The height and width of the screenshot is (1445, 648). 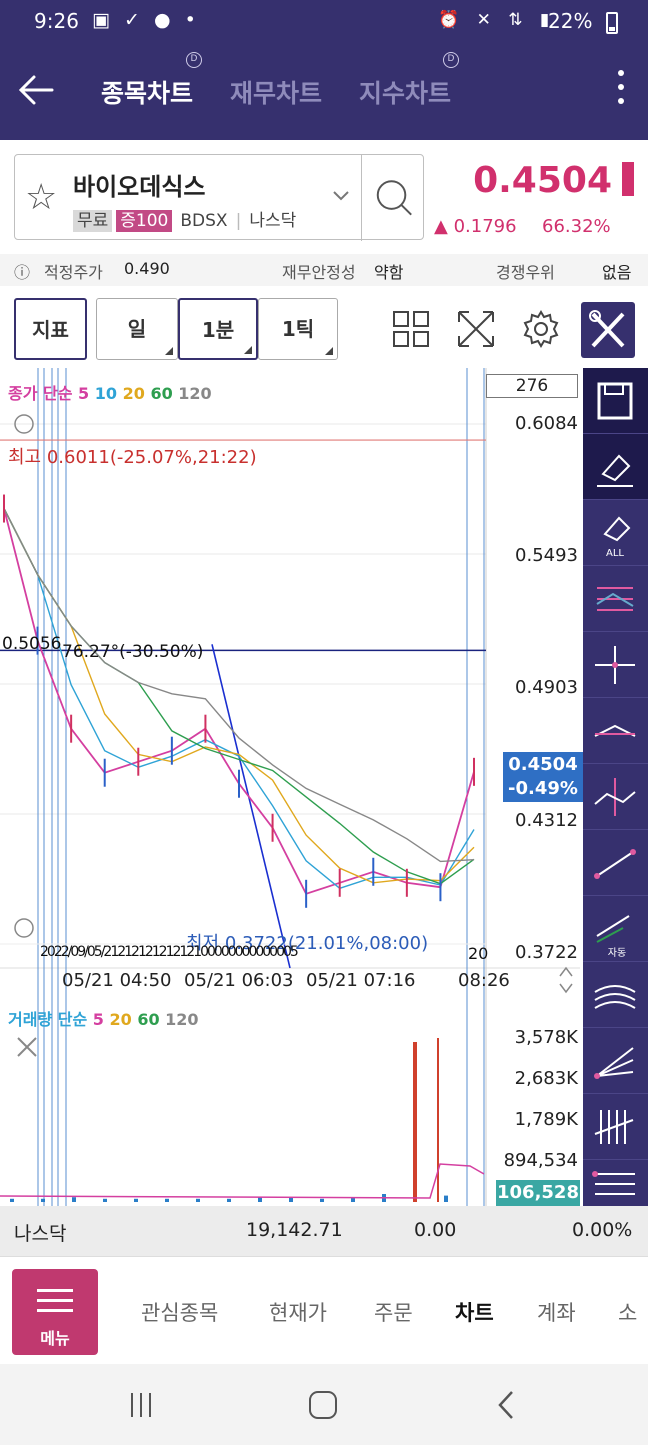 What do you see at coordinates (148, 1019) in the screenshot?
I see `vol-ma-60: 60` at bounding box center [148, 1019].